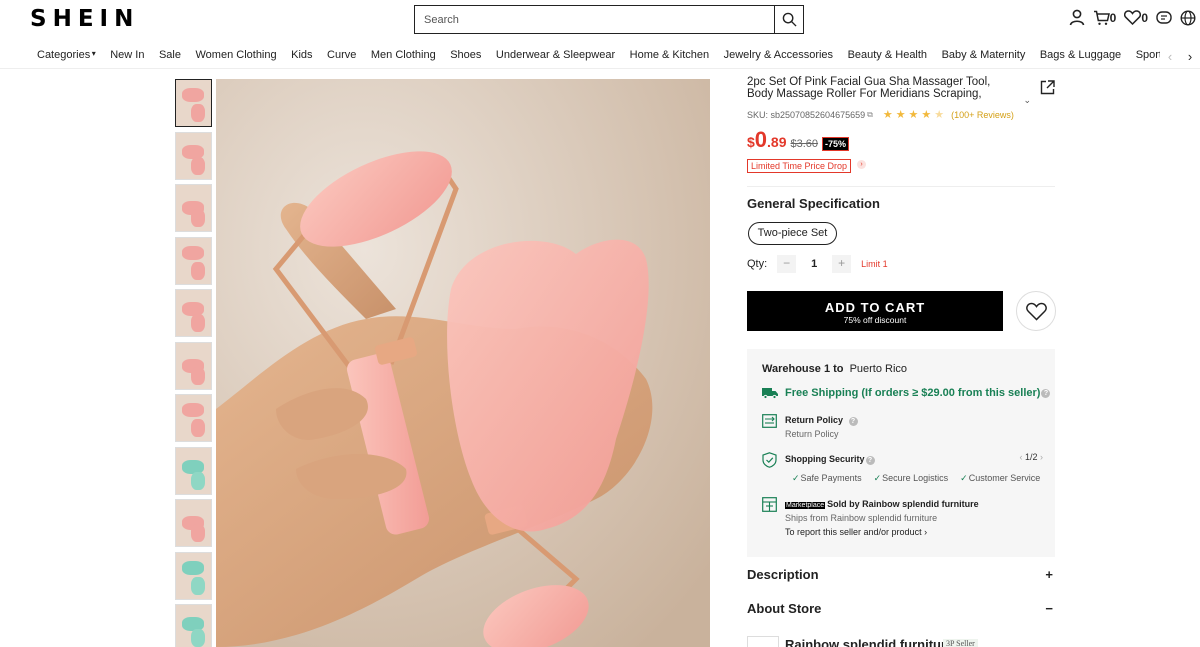 This screenshot has height=647, width=1200. What do you see at coordinates (341, 55) in the screenshot?
I see `nav-item-curve: Curve` at bounding box center [341, 55].